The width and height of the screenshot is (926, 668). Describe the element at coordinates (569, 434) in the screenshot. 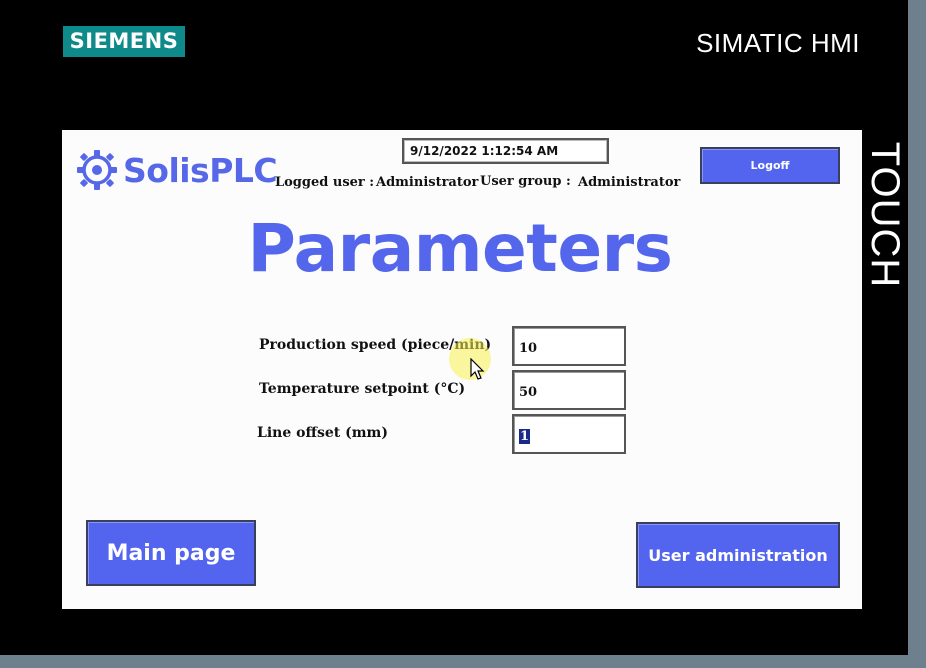

I see `line-offset-input: 1` at that location.